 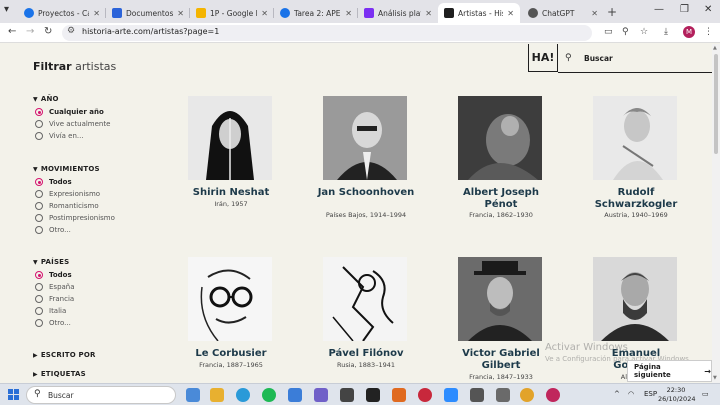 I want to click on wifi-icon: ◠, so click(x=631, y=394).